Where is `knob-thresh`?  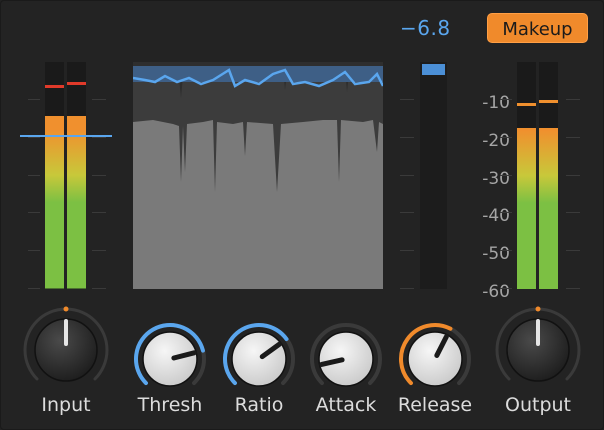 knob-thresh is located at coordinates (170, 359).